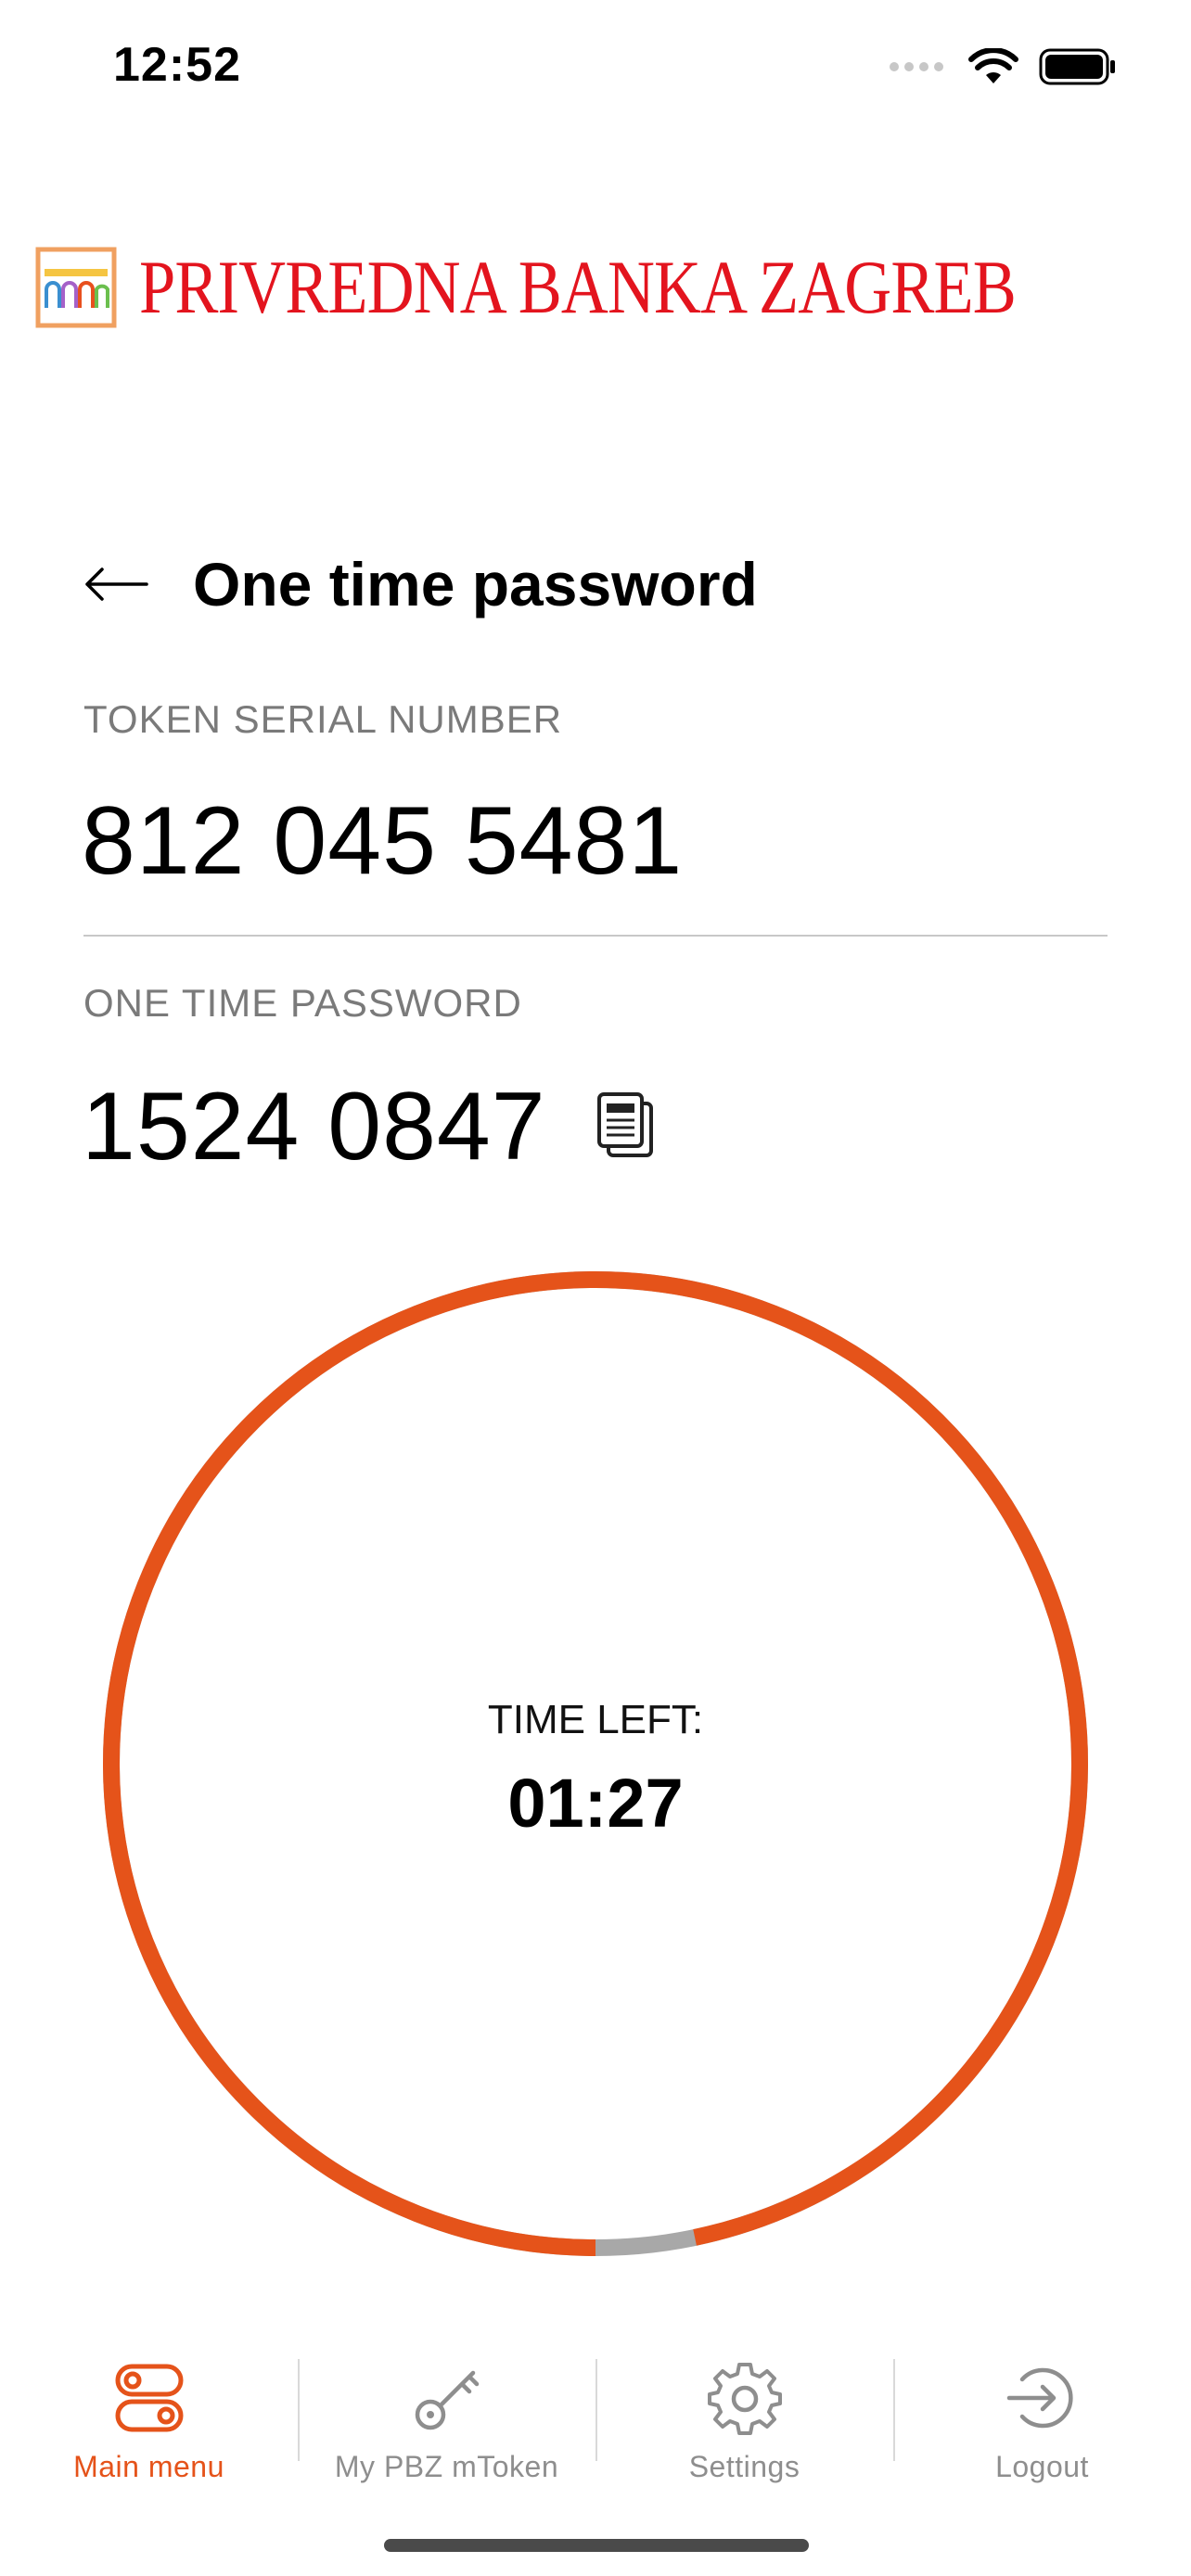 The image size is (1191, 2576). I want to click on bank-logo: PRIVREDNA BANKA ZAGREB, so click(597, 287).